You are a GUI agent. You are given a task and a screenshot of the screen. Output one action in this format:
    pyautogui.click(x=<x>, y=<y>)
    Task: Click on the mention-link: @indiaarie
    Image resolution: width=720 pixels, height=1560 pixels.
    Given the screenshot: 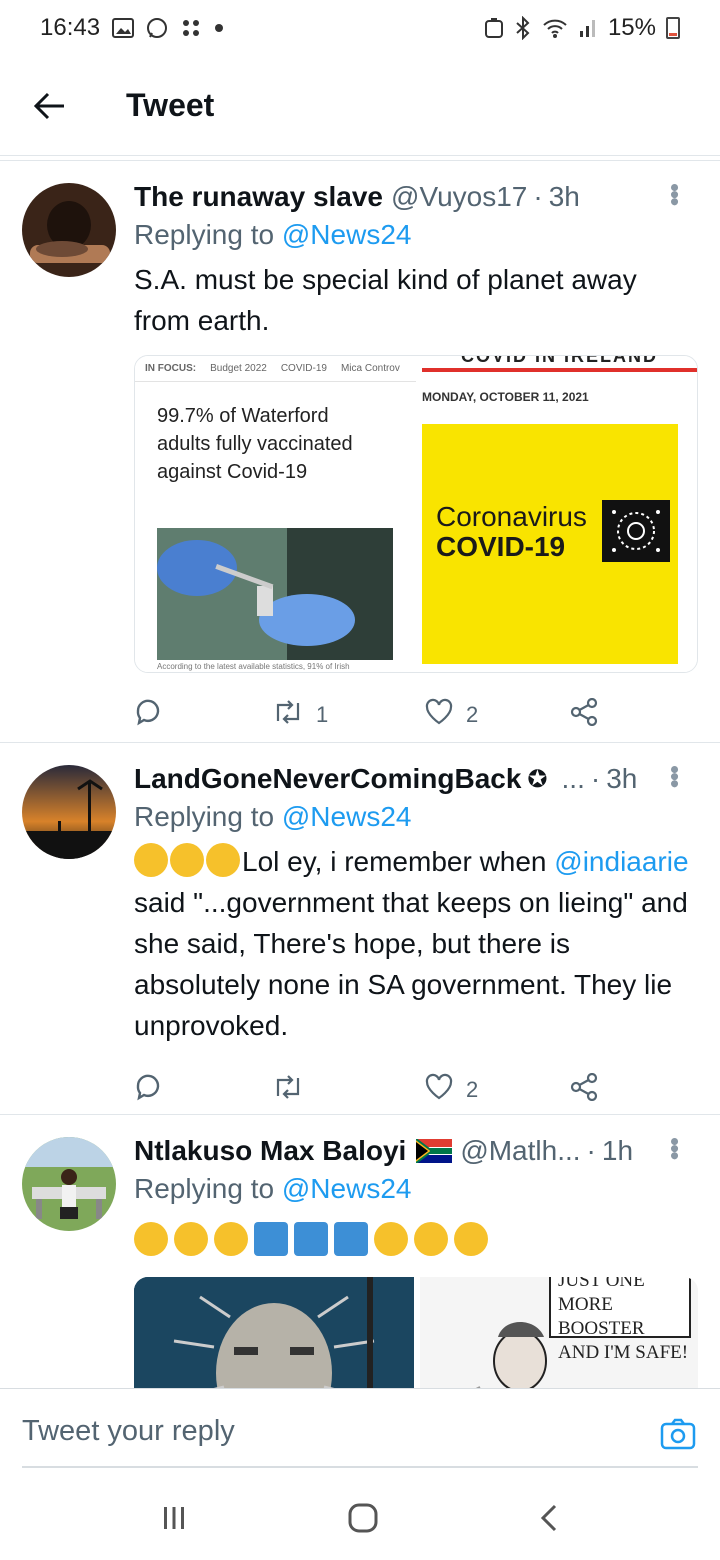 What is the action you would take?
    pyautogui.click(x=621, y=861)
    